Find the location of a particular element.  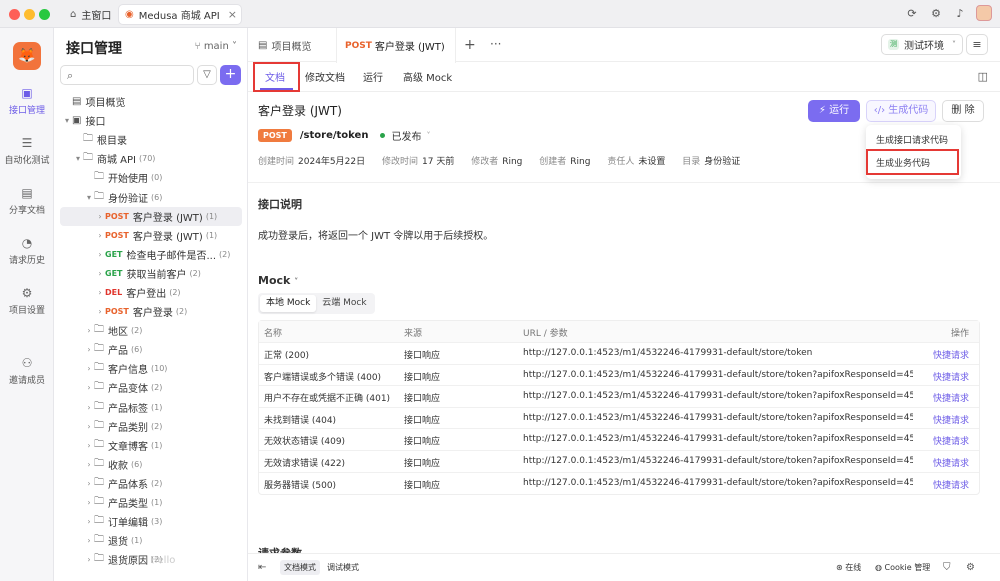

folder-item: › 🗀 地区 (2) is located at coordinates (151, 330).